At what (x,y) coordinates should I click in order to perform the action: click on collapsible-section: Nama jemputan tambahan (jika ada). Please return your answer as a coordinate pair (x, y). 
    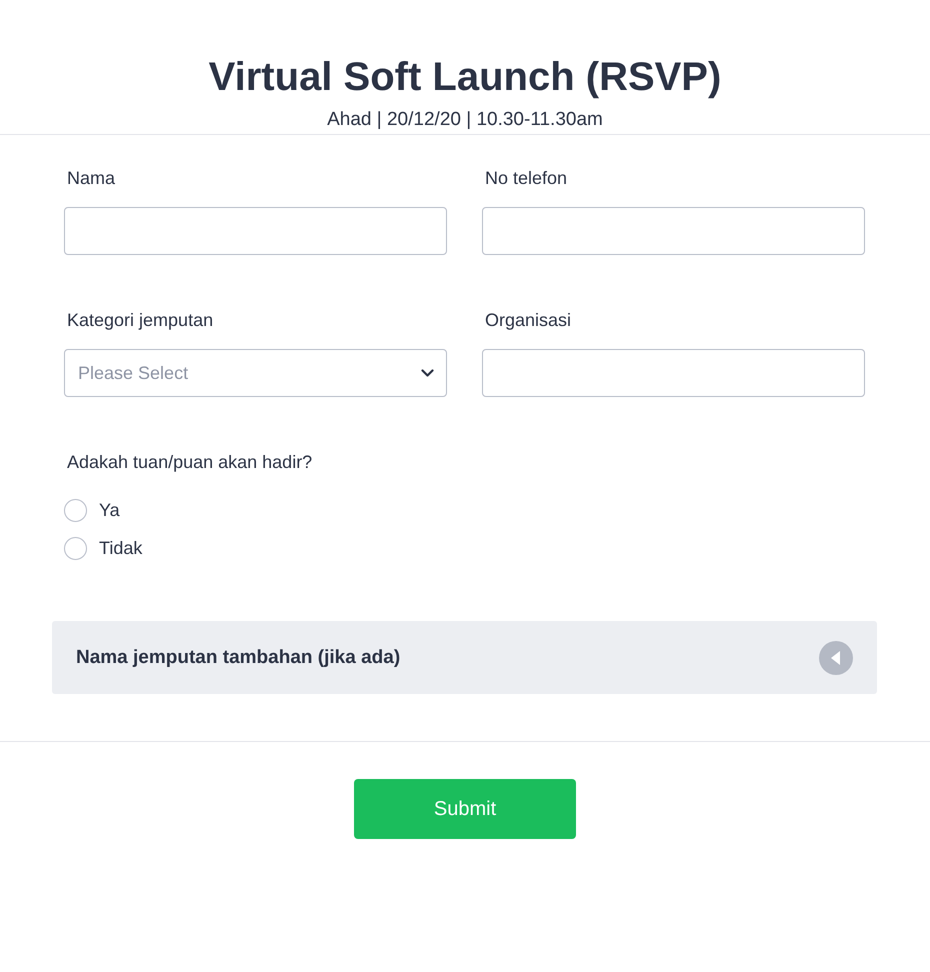
    Looking at the image, I should click on (464, 657).